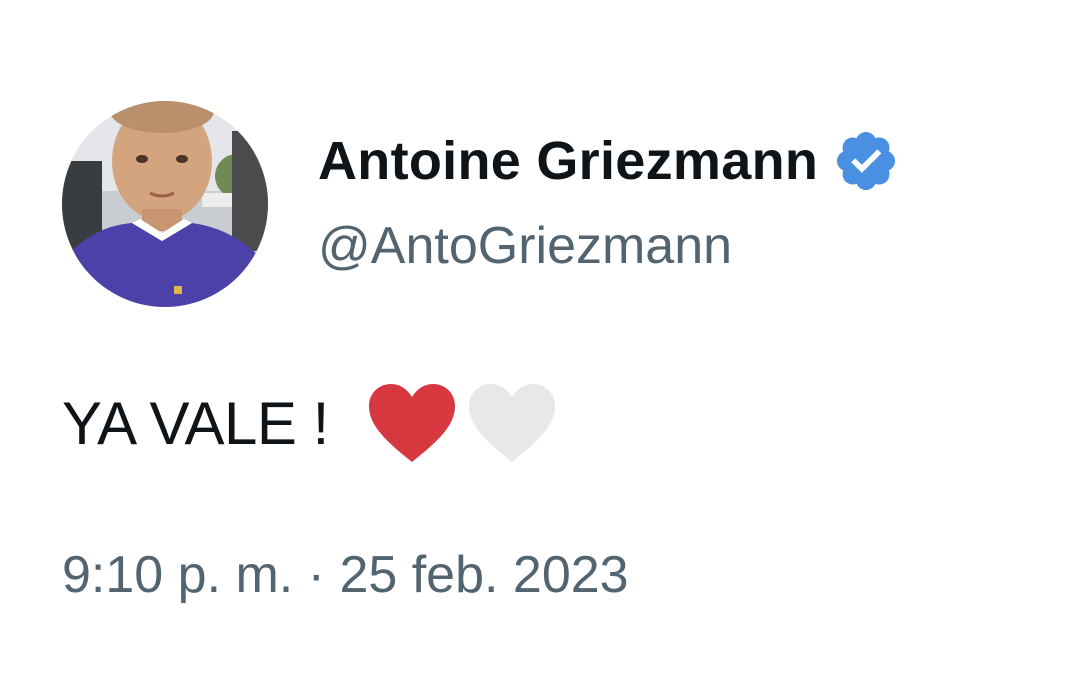 The width and height of the screenshot is (1081, 675). I want to click on author-name-row: Antoine Griezmann, so click(609, 161).